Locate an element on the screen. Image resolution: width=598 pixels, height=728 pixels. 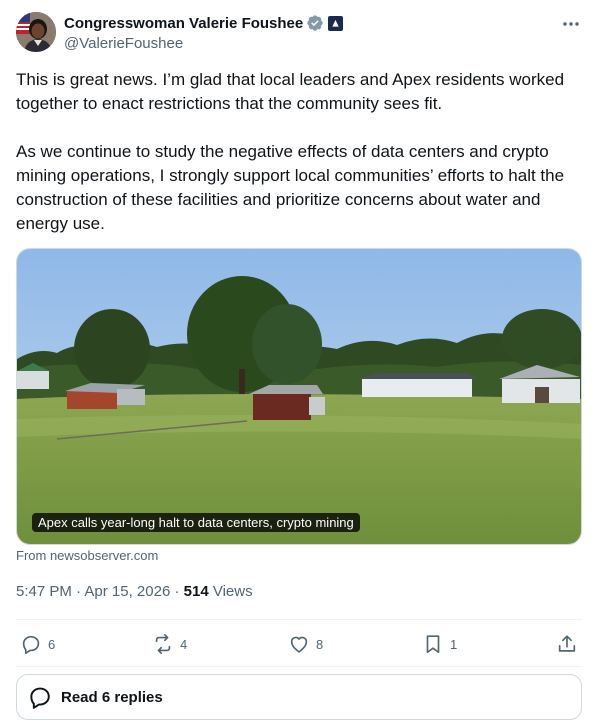
action-bar: 6 4 8 1 is located at coordinates (299, 644).